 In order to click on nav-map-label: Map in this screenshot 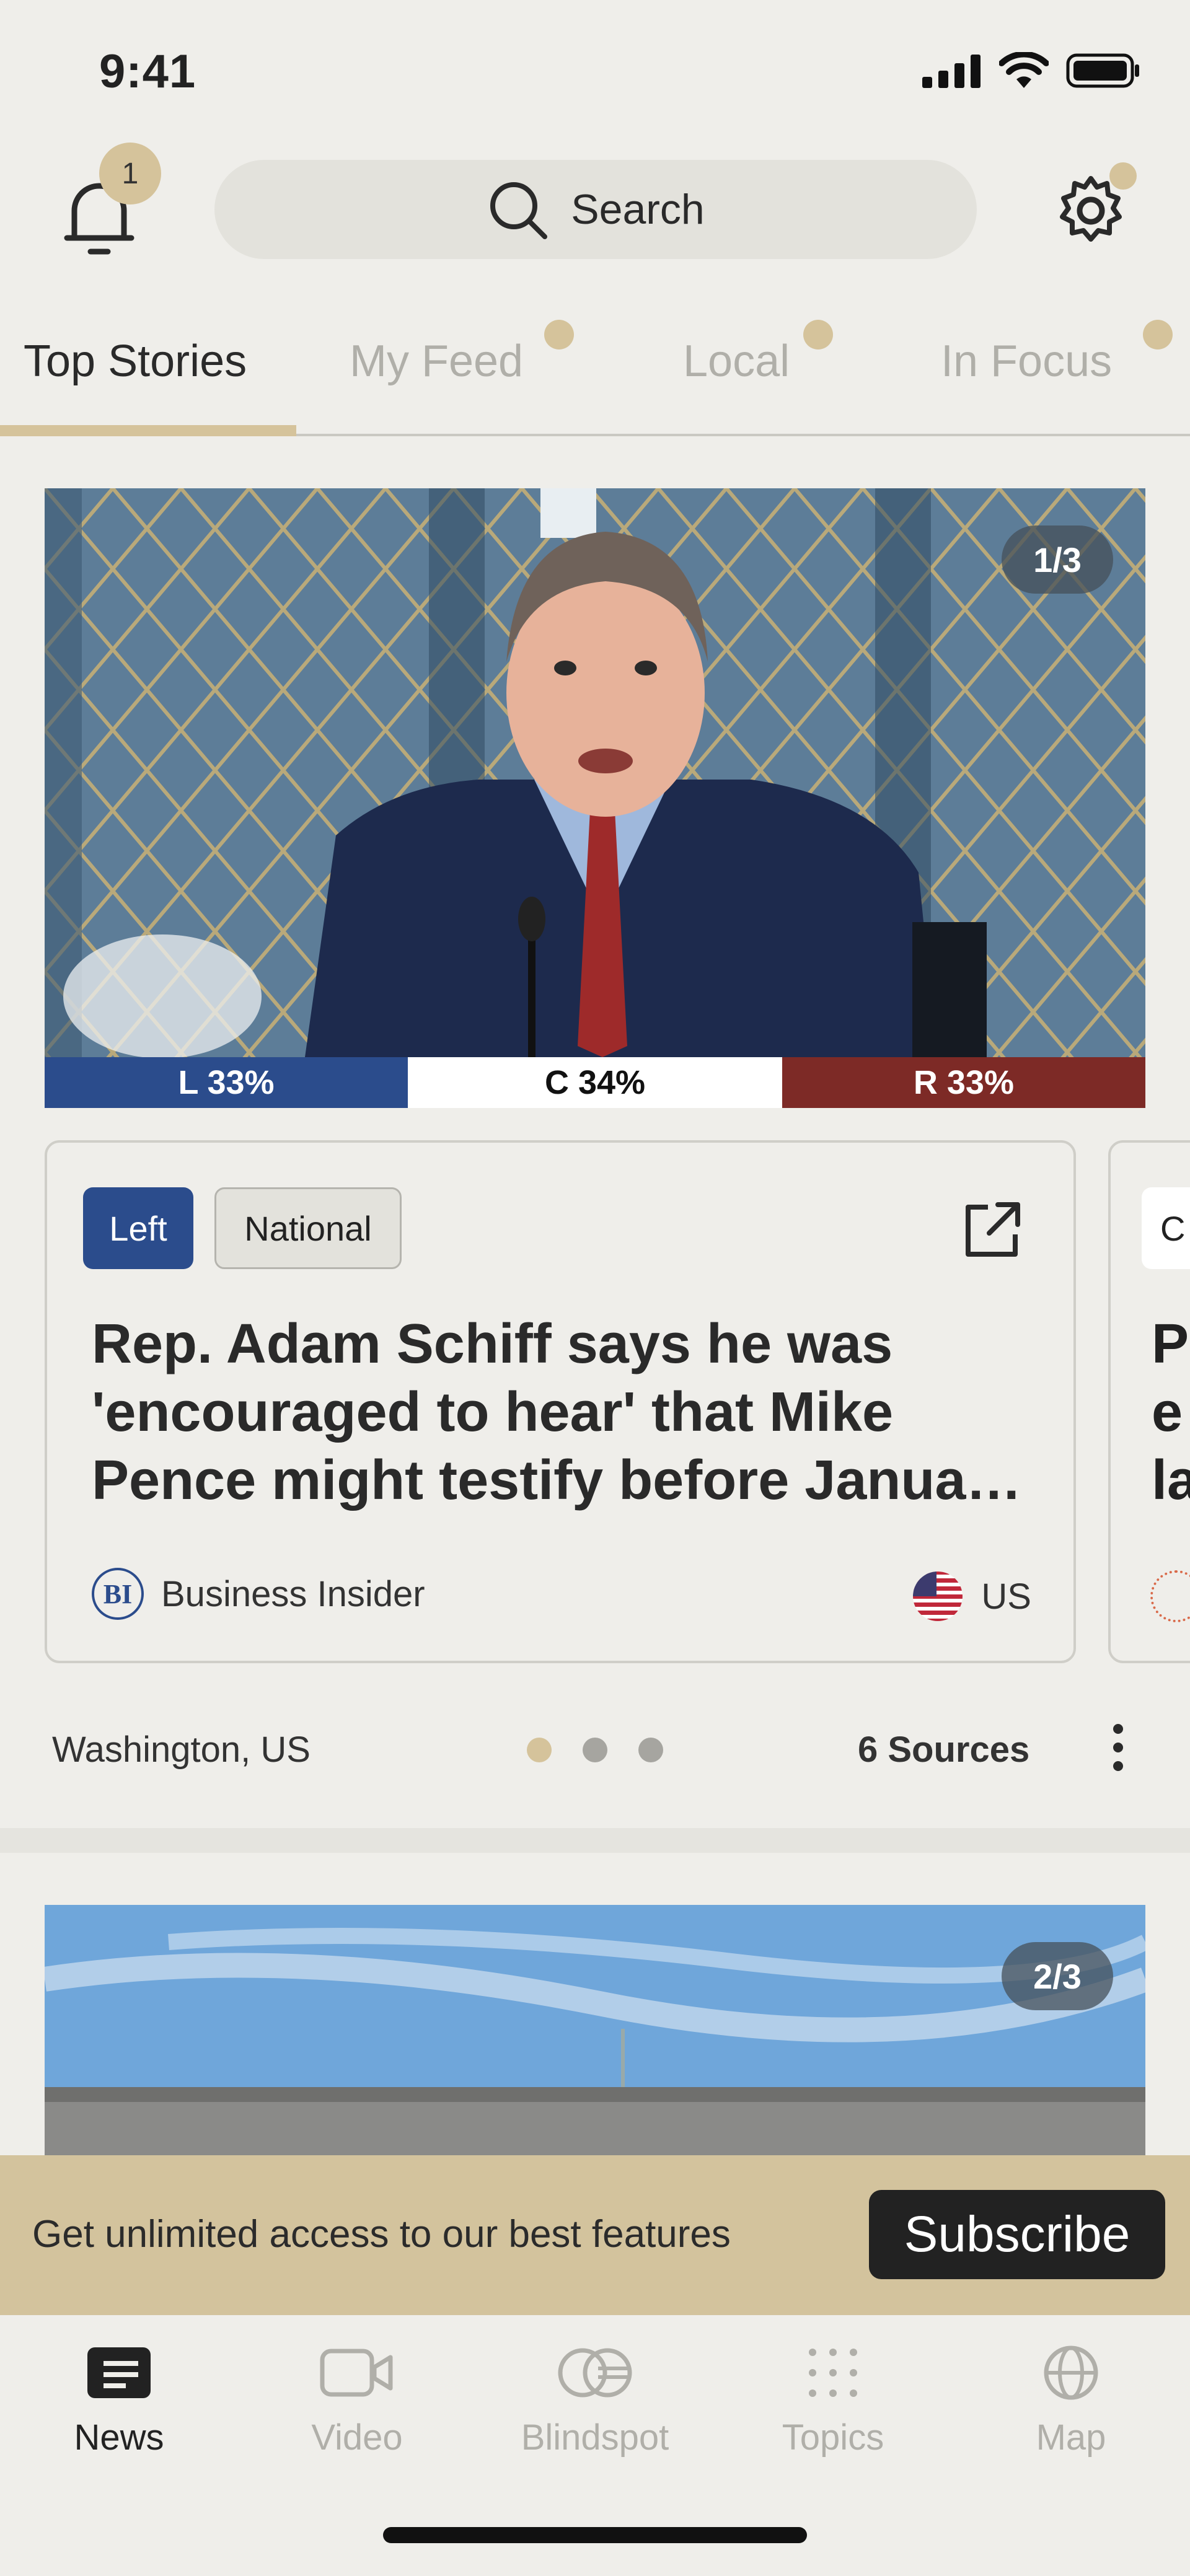, I will do `click(1071, 2438)`.